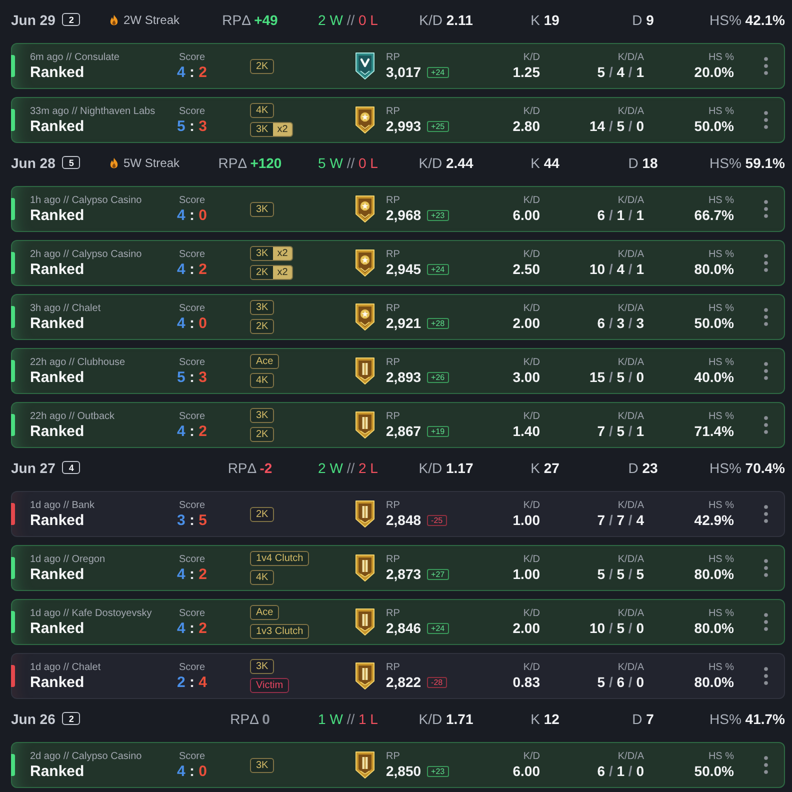  Describe the element at coordinates (526, 574) in the screenshot. I see `kd-value: 1.00` at that location.